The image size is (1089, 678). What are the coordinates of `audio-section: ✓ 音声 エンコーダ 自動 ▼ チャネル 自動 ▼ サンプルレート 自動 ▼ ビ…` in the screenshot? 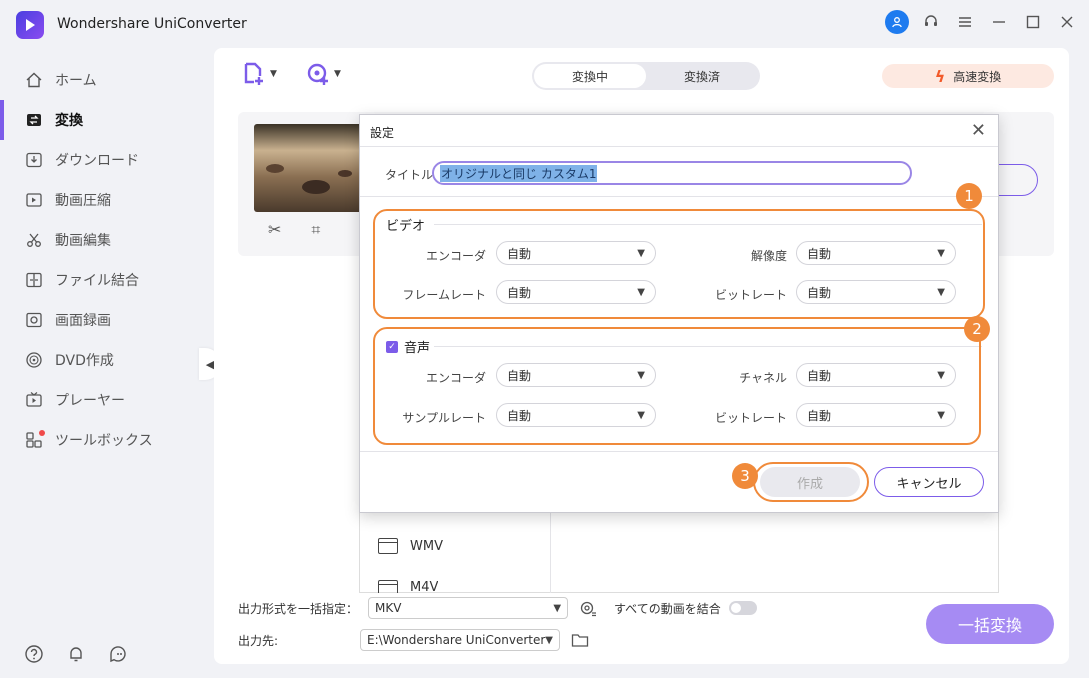 It's located at (679, 387).